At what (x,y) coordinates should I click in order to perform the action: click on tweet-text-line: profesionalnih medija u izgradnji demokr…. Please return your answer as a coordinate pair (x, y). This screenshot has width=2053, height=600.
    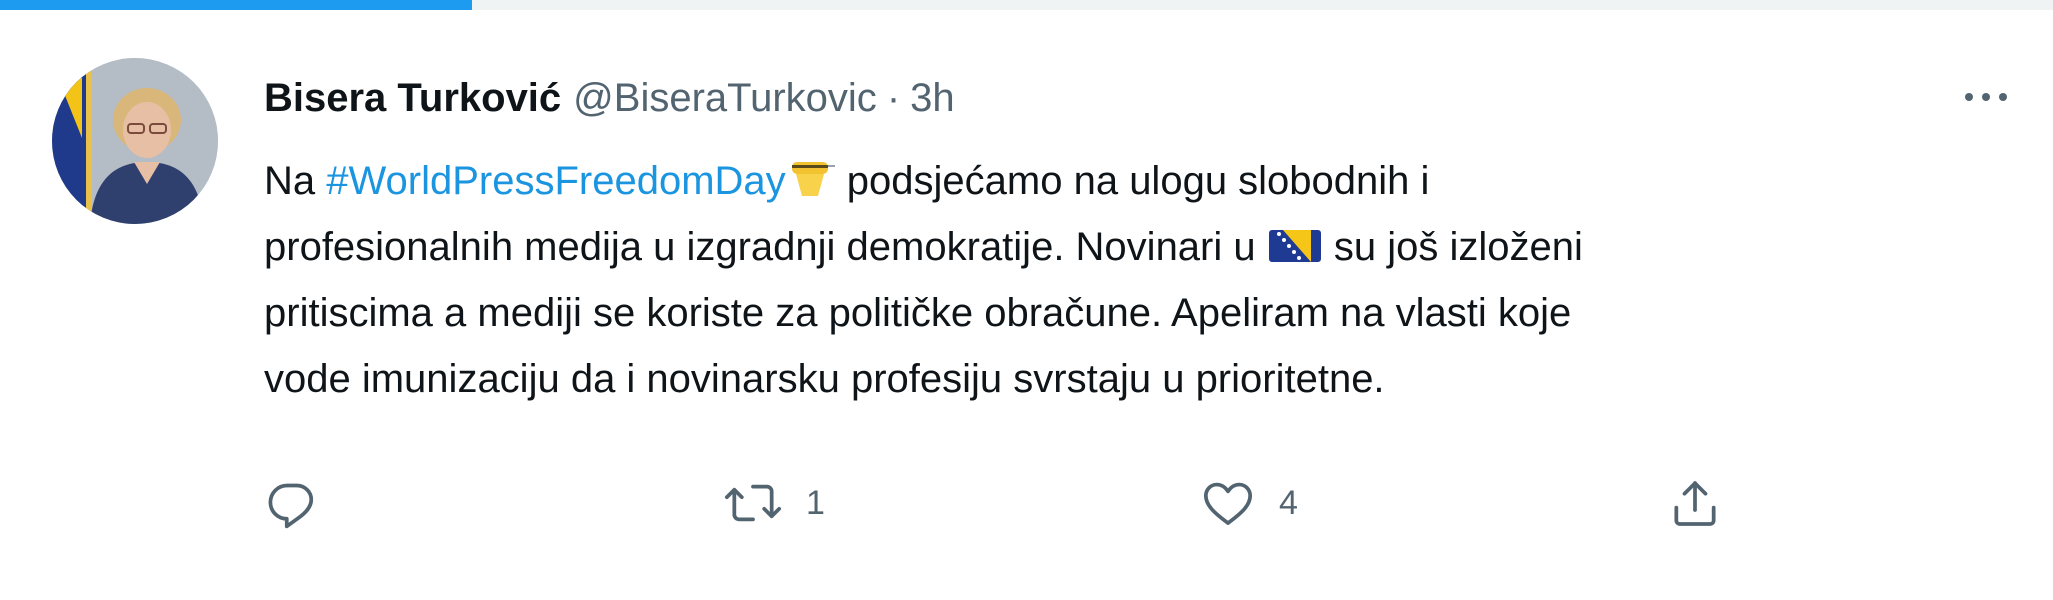
    Looking at the image, I should click on (1144, 247).